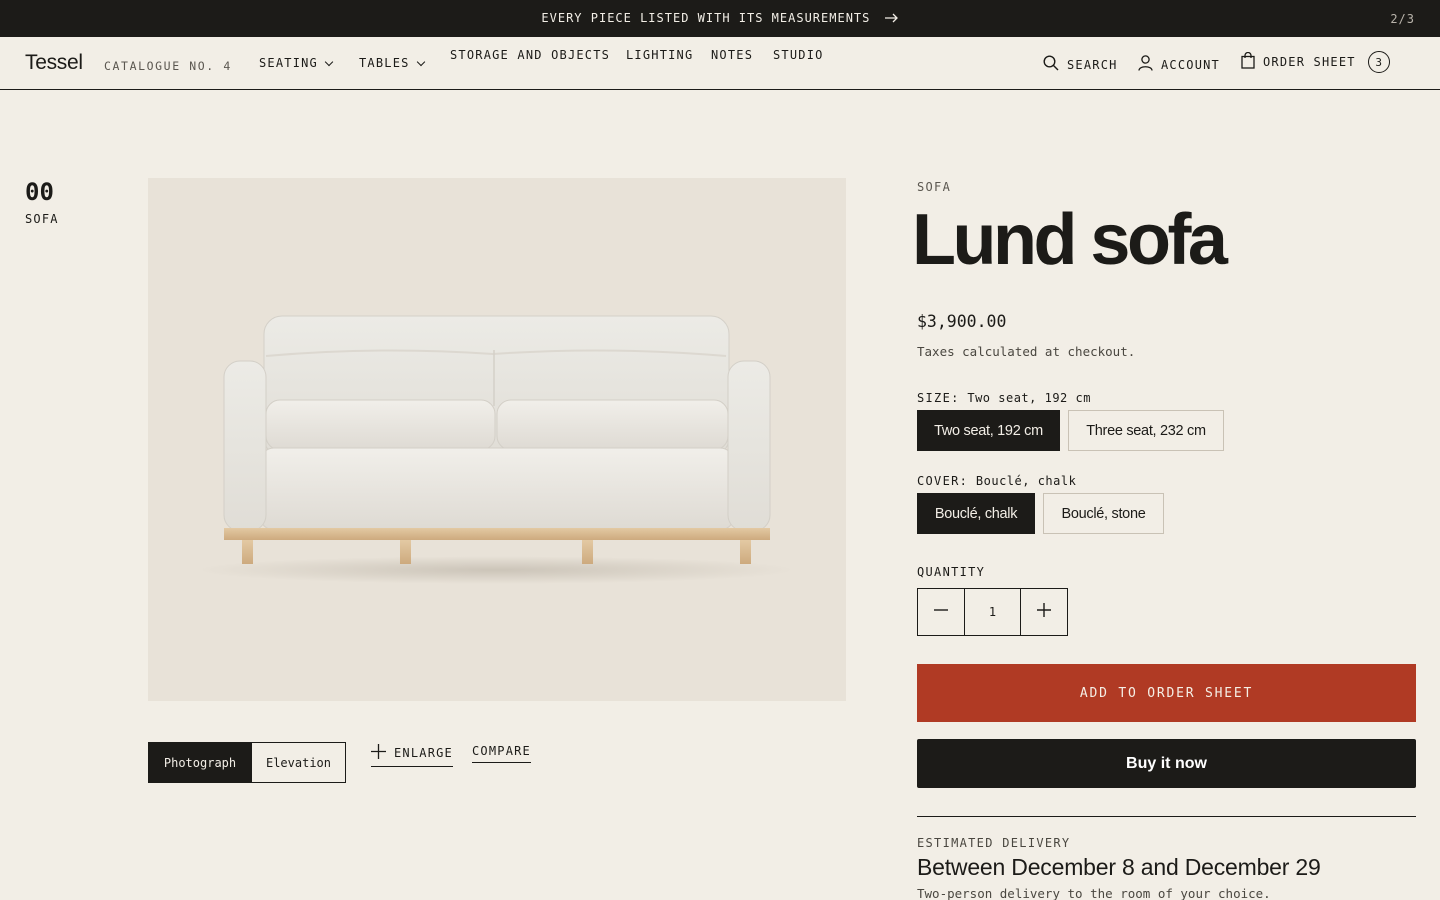 The image size is (1440, 900). I want to click on product-category: SOFA, so click(934, 187).